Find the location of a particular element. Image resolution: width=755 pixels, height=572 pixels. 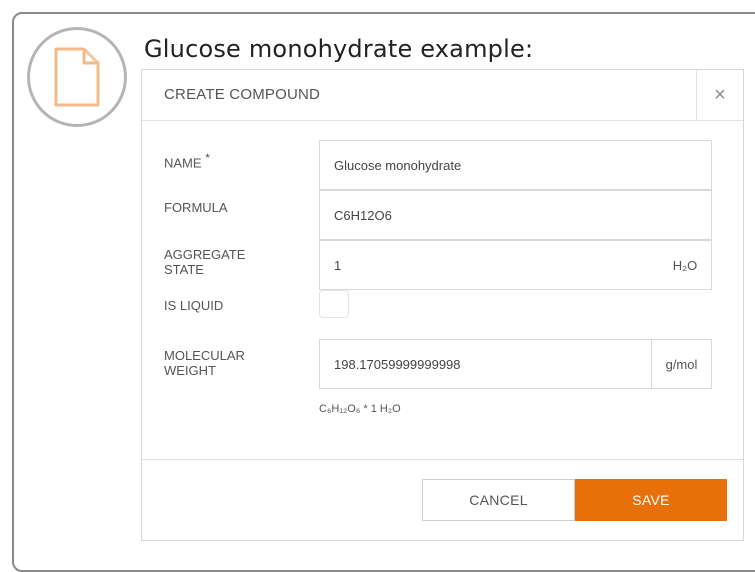

aggregate-state-unit: H₂O is located at coordinates (685, 265).